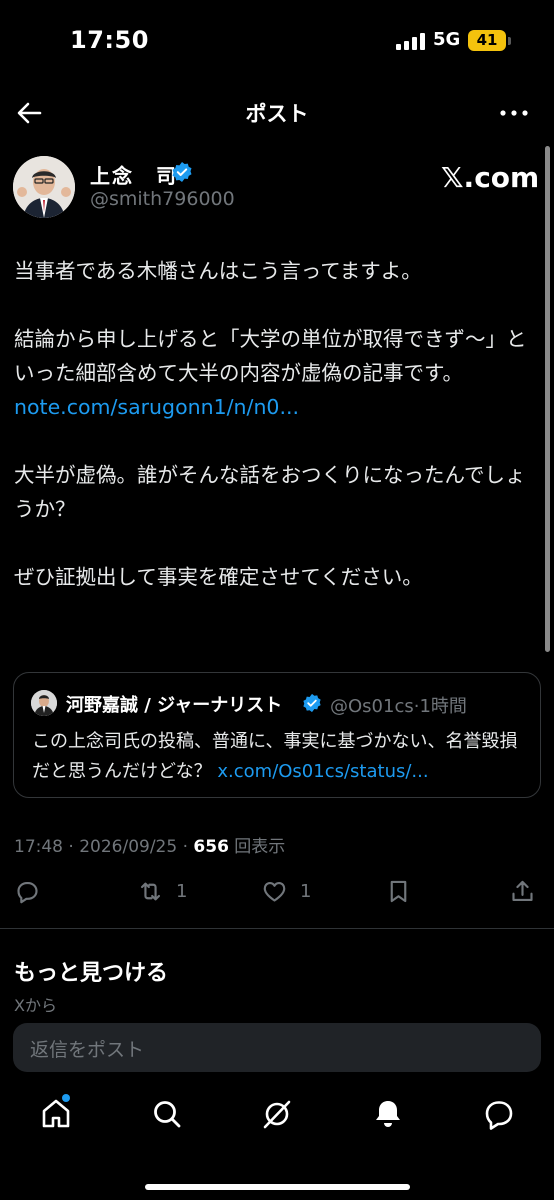 The width and height of the screenshot is (554, 1200). What do you see at coordinates (91, 973) in the screenshot?
I see `discover-title: もっと見つける` at bounding box center [91, 973].